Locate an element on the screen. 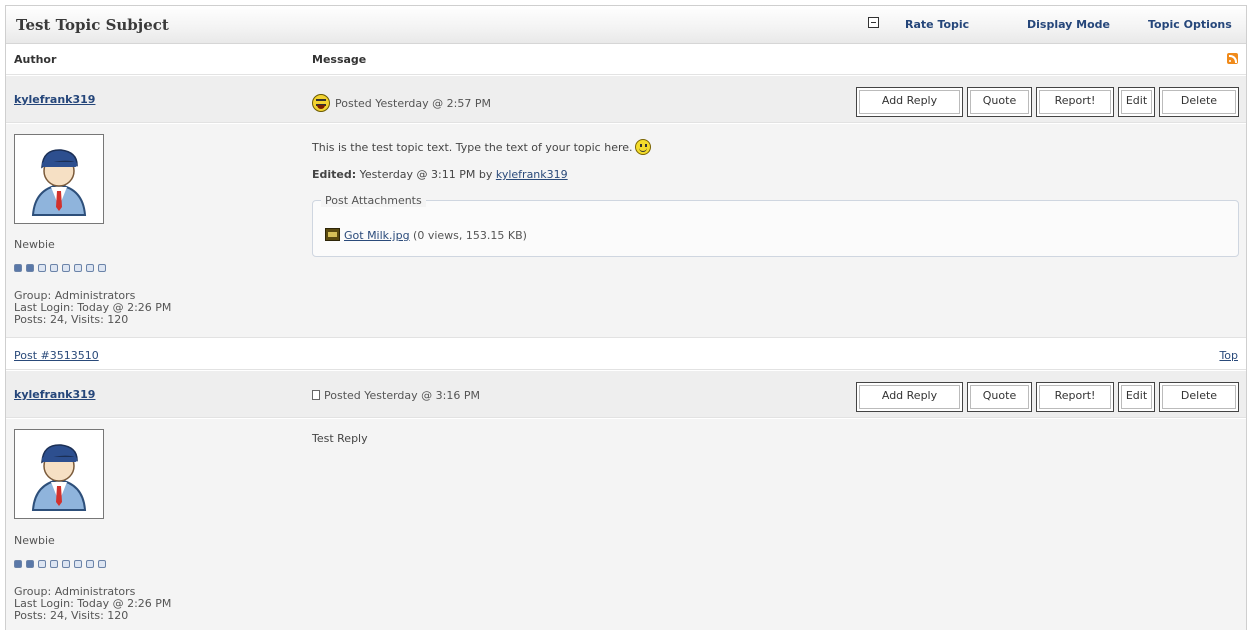 The height and width of the screenshot is (630, 1252). post-permalink: Post #3513510 is located at coordinates (56, 355).